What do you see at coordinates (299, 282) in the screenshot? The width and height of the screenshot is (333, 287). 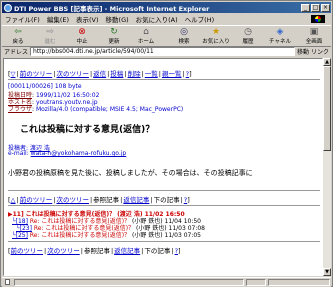 I see `zone-section` at bounding box center [299, 282].